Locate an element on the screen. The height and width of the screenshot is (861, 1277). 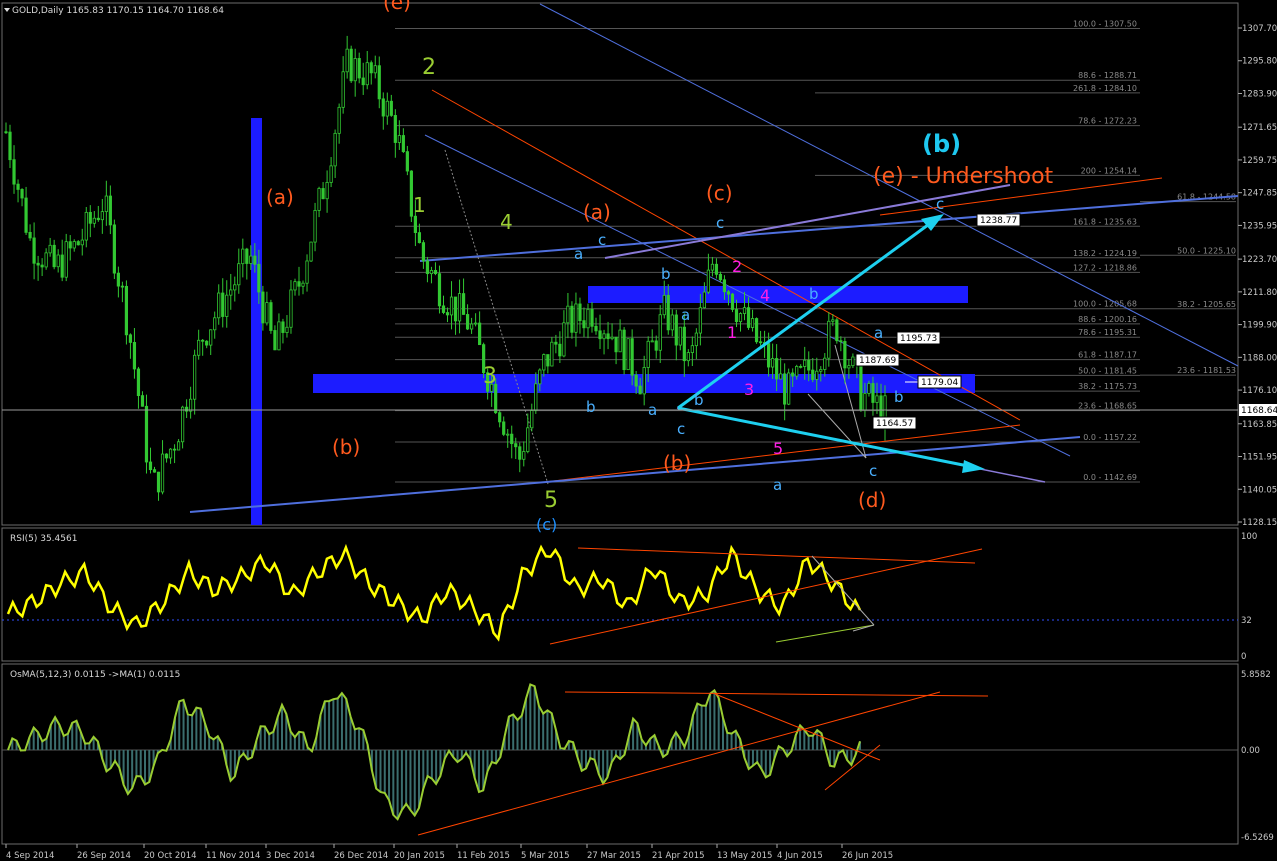
price-label: 1187.69 is located at coordinates (877, 361).